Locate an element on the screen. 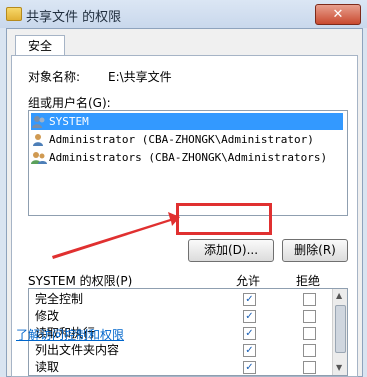 The width and height of the screenshot is (367, 377). folder-icon is located at coordinates (14, 14).